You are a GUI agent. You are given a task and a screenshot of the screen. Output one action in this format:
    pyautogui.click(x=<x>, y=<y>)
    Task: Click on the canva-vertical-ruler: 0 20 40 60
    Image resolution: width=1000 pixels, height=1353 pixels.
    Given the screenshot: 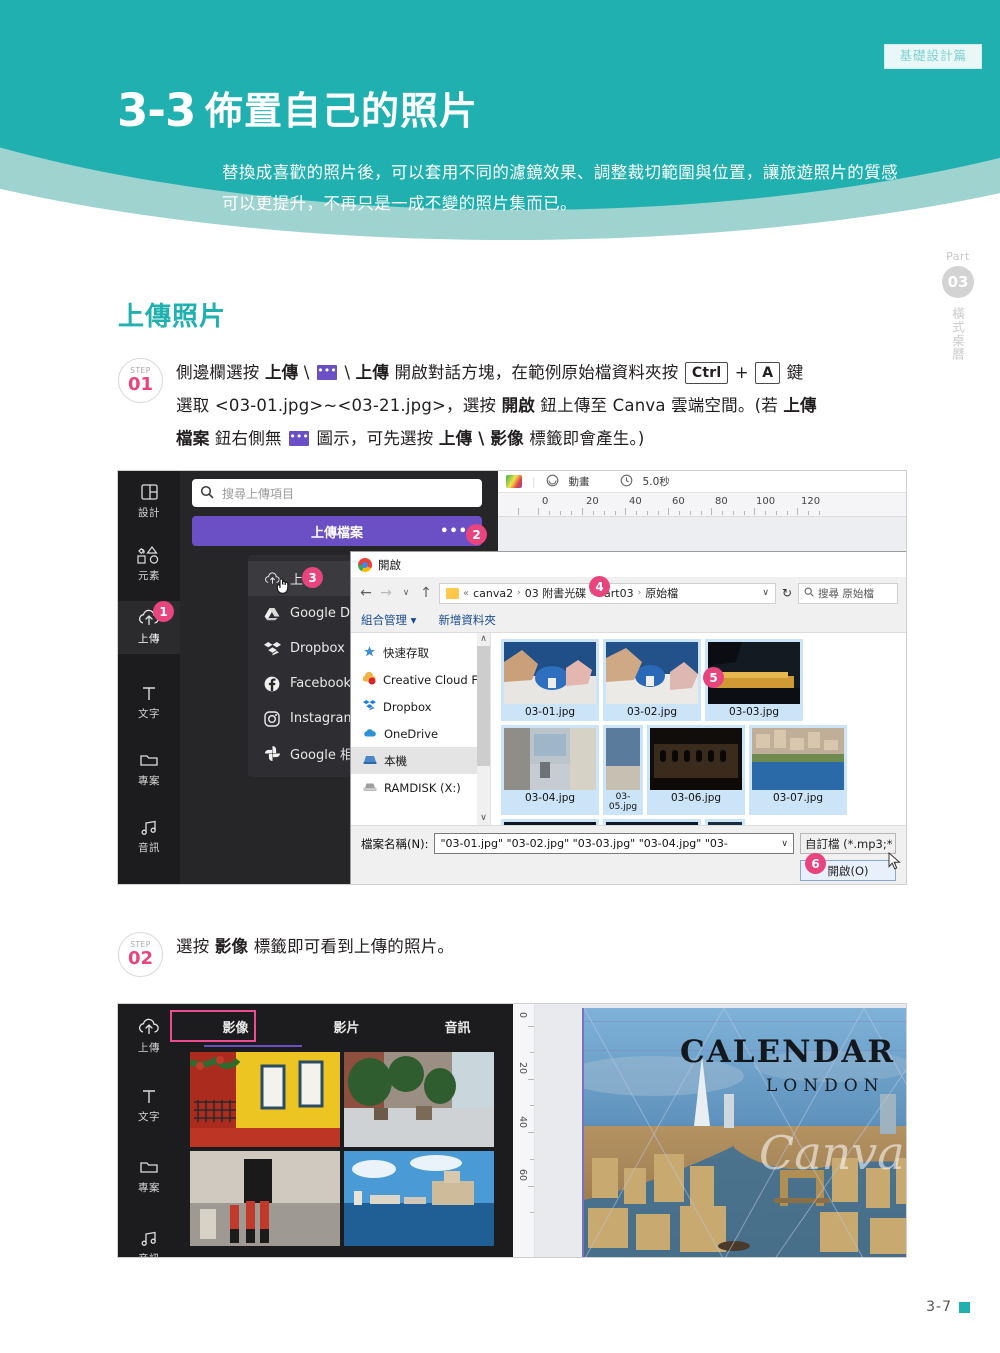 What is the action you would take?
    pyautogui.click(x=524, y=1130)
    